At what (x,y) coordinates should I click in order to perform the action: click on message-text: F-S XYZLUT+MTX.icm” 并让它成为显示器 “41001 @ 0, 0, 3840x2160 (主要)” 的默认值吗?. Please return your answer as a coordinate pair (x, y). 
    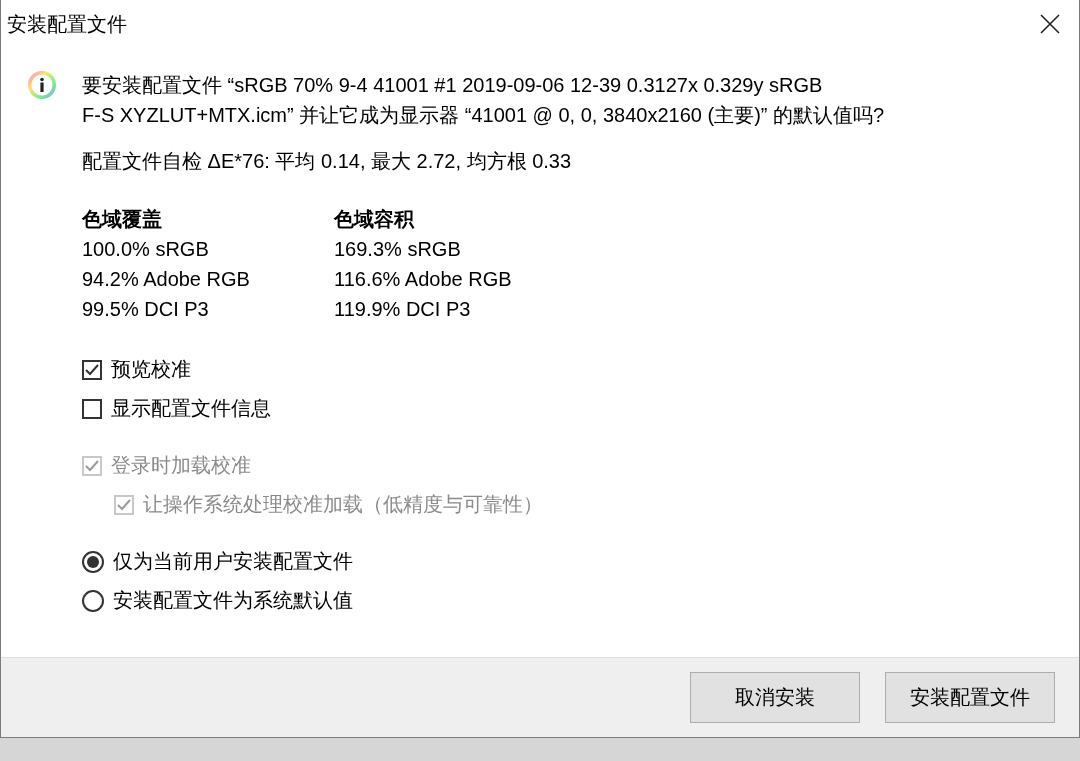
    Looking at the image, I should click on (483, 115).